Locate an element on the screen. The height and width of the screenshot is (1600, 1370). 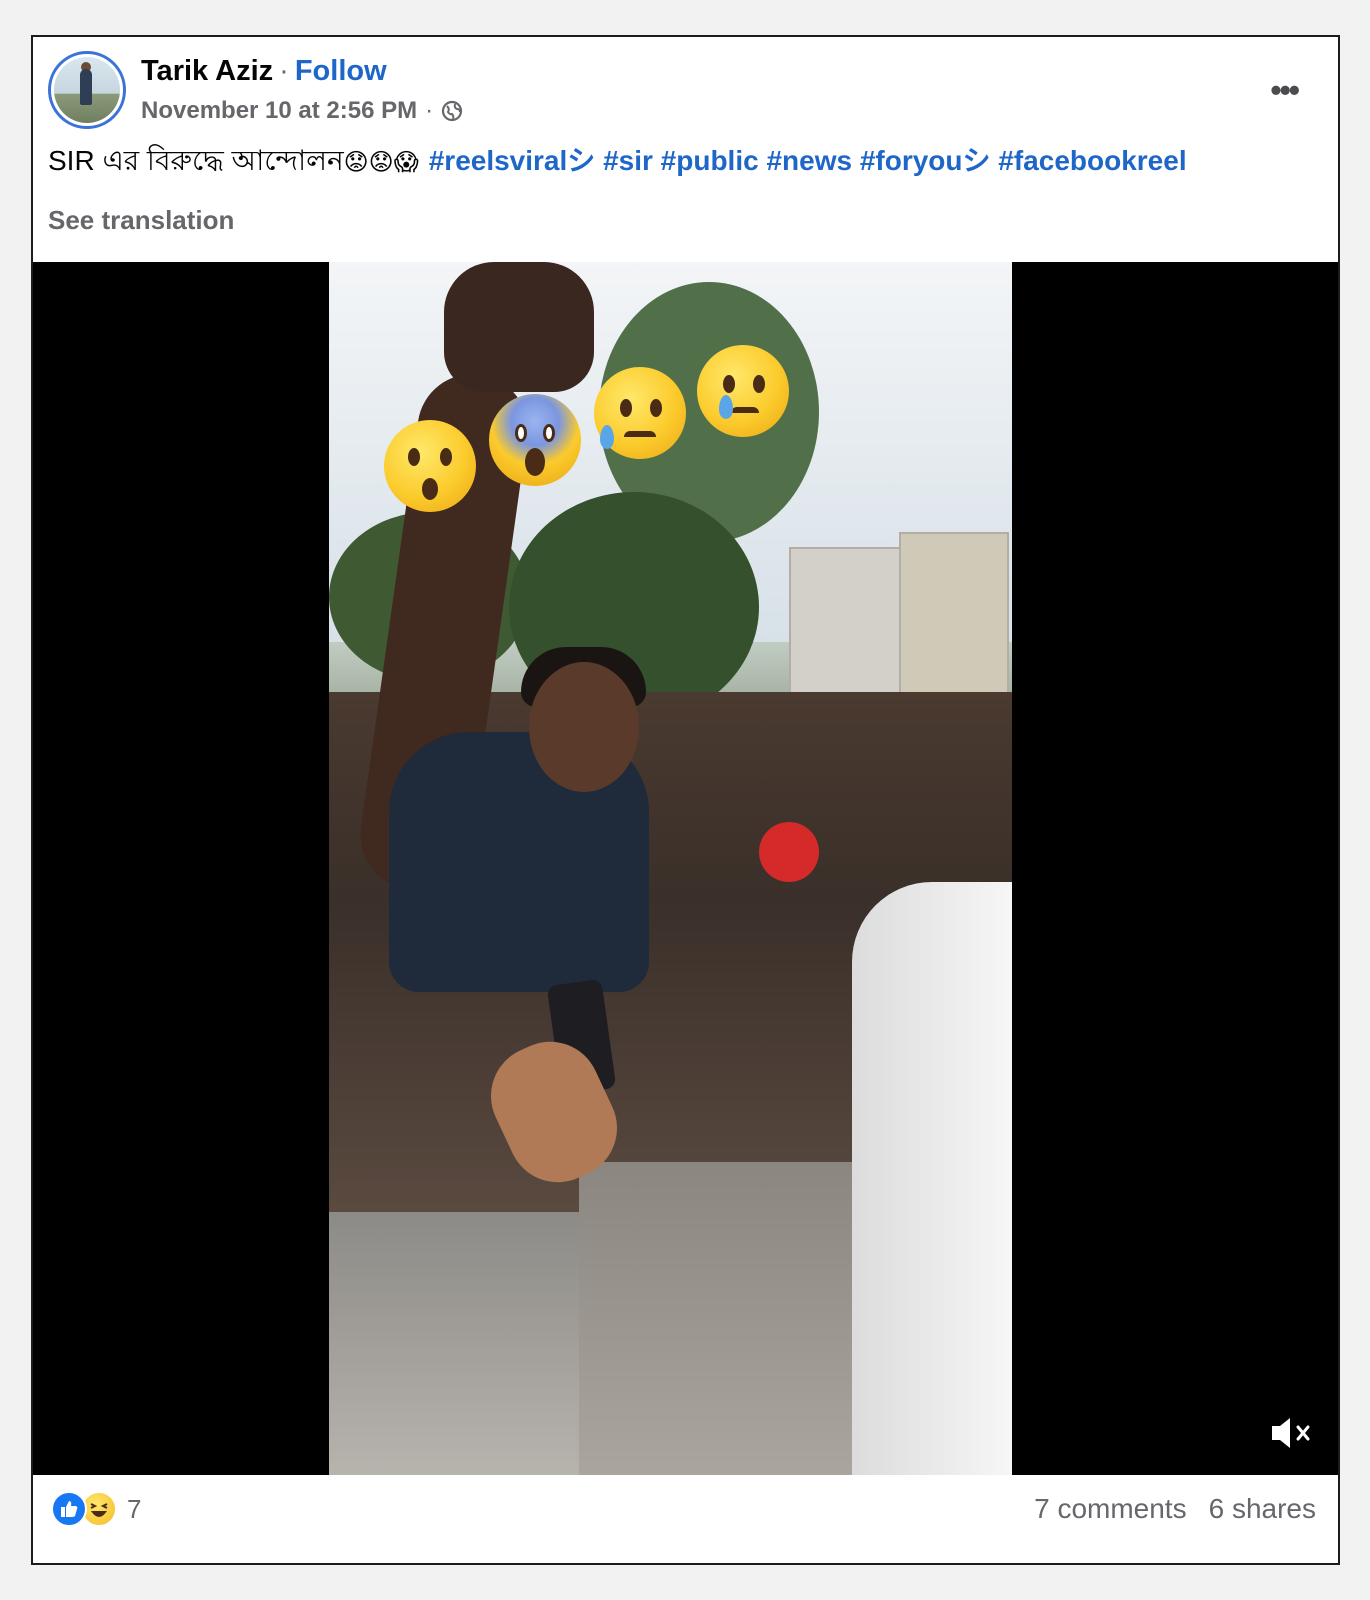
post-meta: November 10 at 2:56 PM · is located at coordinates (302, 111).